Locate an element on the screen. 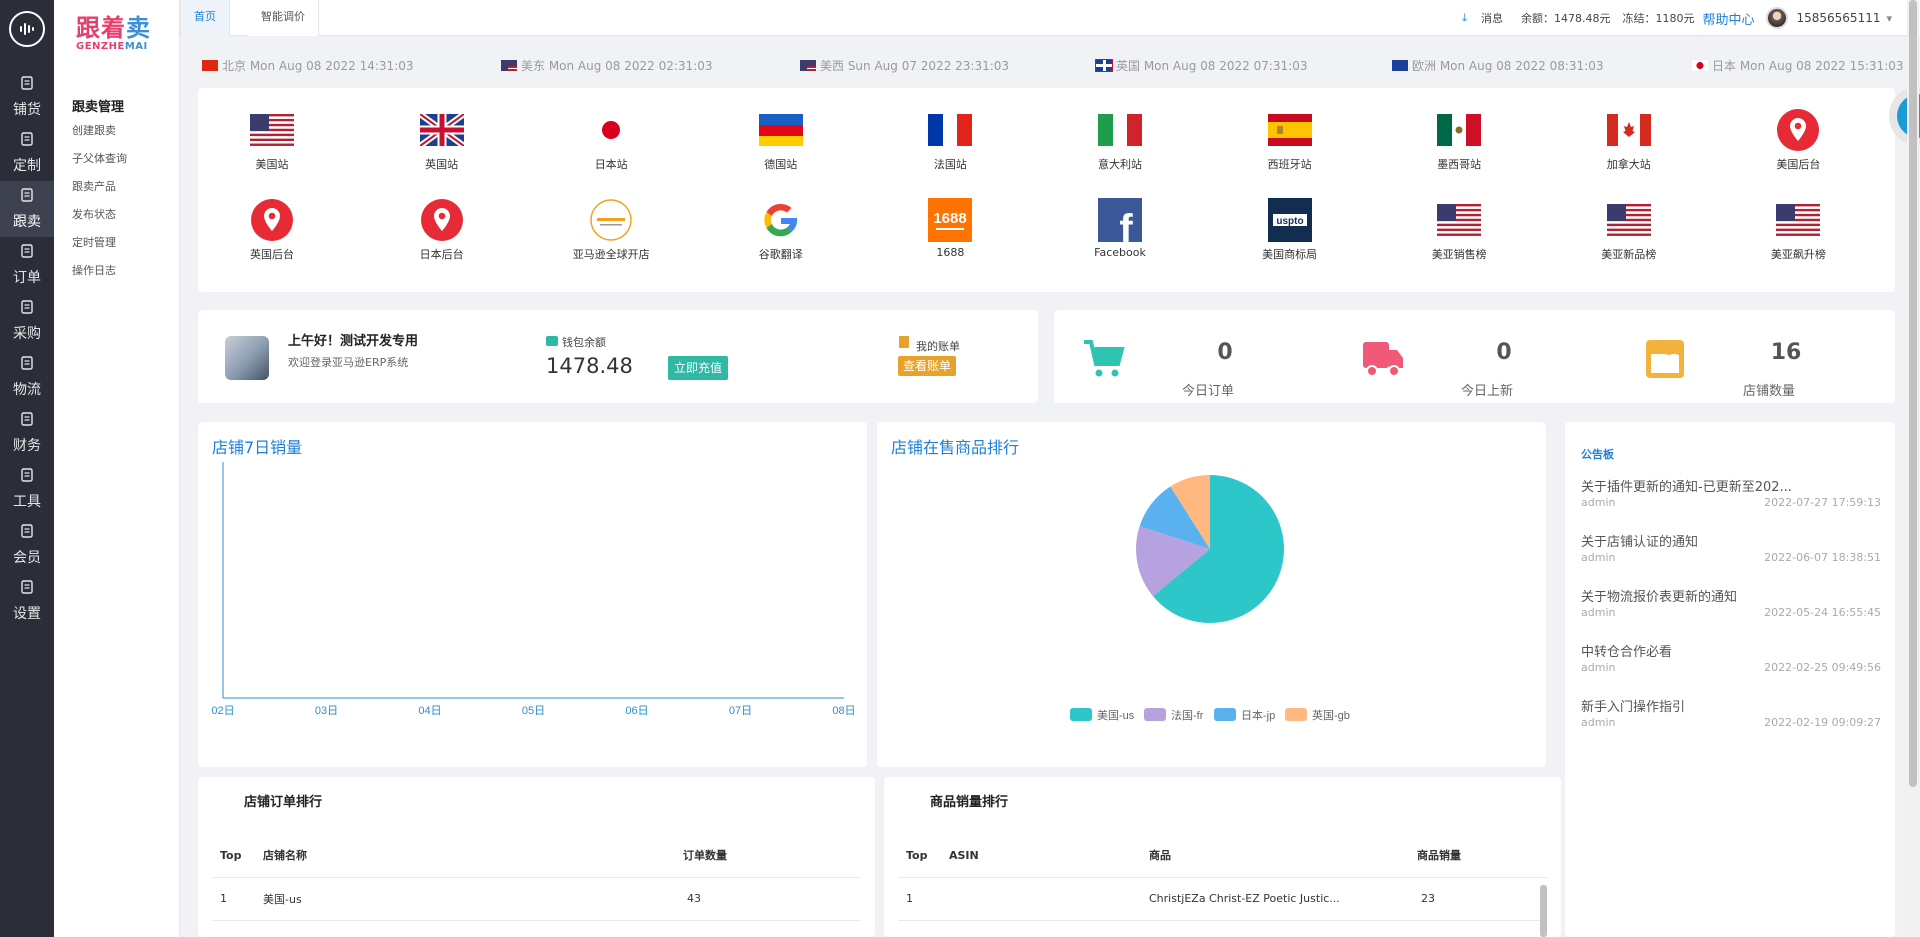 Image resolution: width=1920 pixels, height=937 pixels. download-icon: ⤓ is located at coordinates (1464, 18).